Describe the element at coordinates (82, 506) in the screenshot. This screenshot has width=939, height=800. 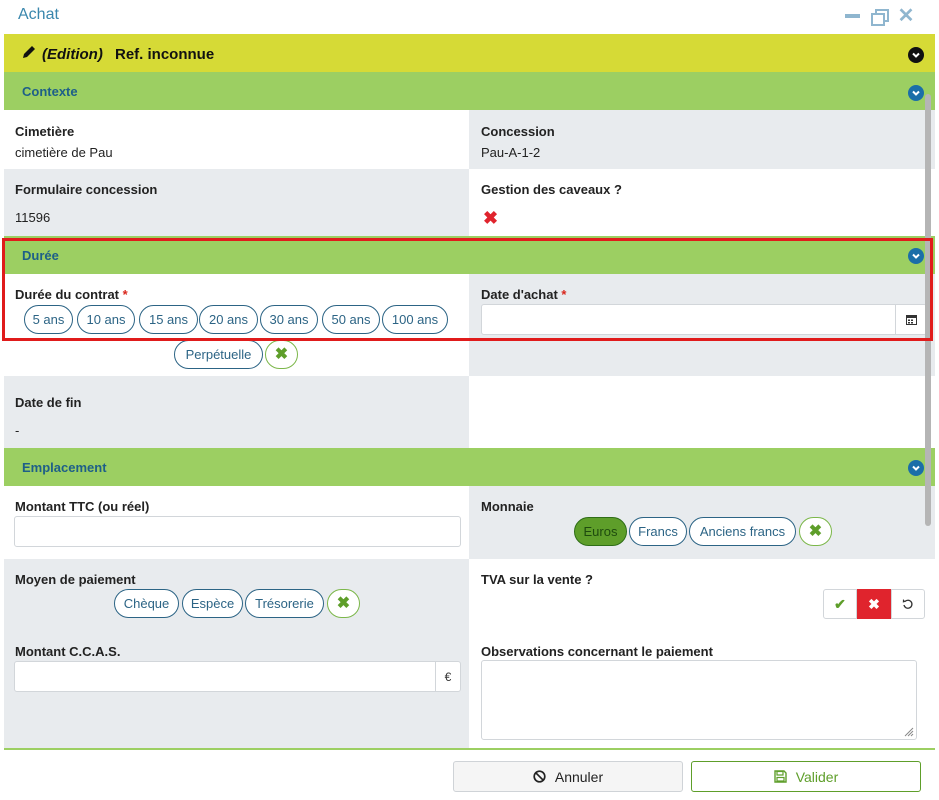
I see `field-label: Montant TTC (ou réel)` at that location.